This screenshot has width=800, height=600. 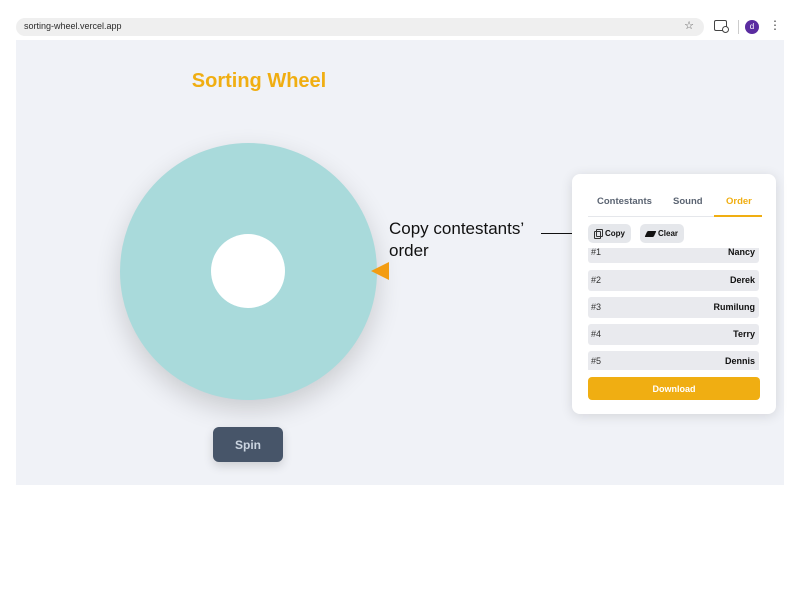 What do you see at coordinates (259, 81) in the screenshot?
I see `page-title: Sorting Wheel` at bounding box center [259, 81].